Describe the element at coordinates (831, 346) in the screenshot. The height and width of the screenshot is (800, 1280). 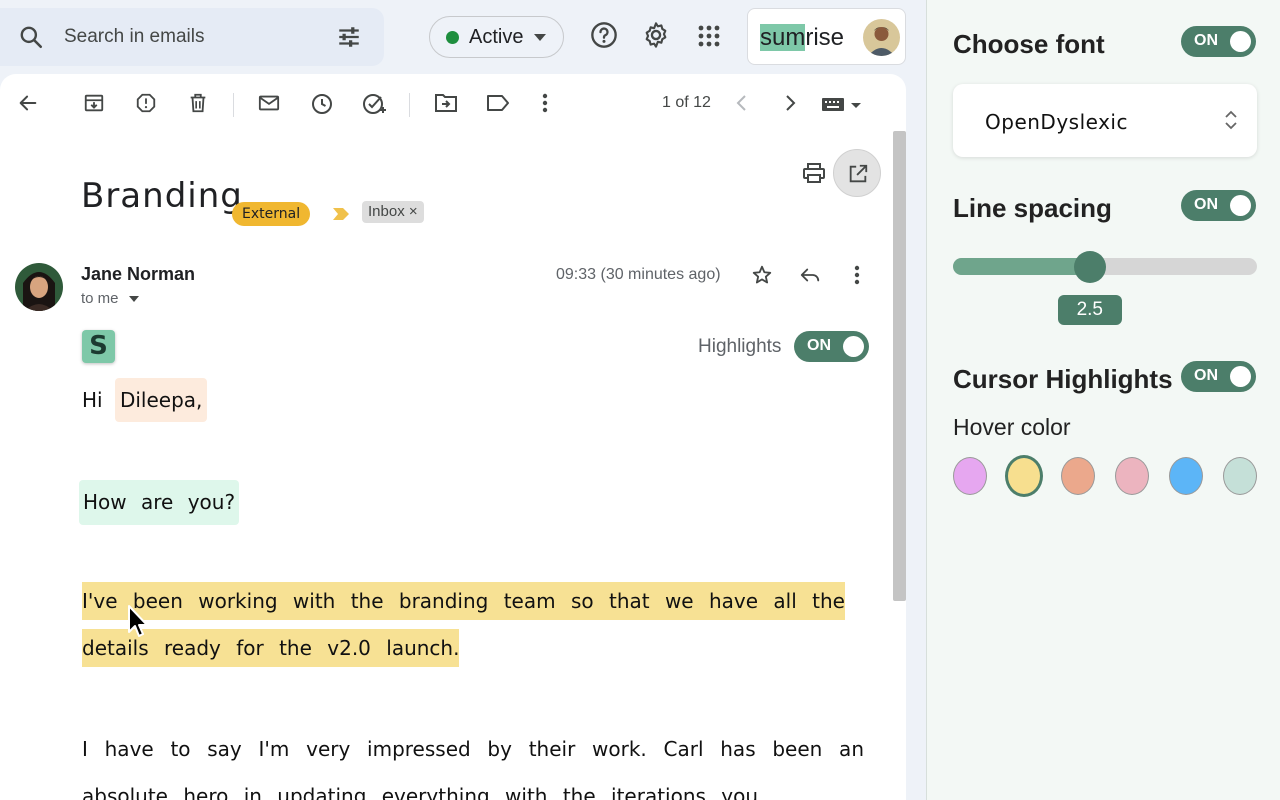
I see `highlights-toggle: ON` at that location.